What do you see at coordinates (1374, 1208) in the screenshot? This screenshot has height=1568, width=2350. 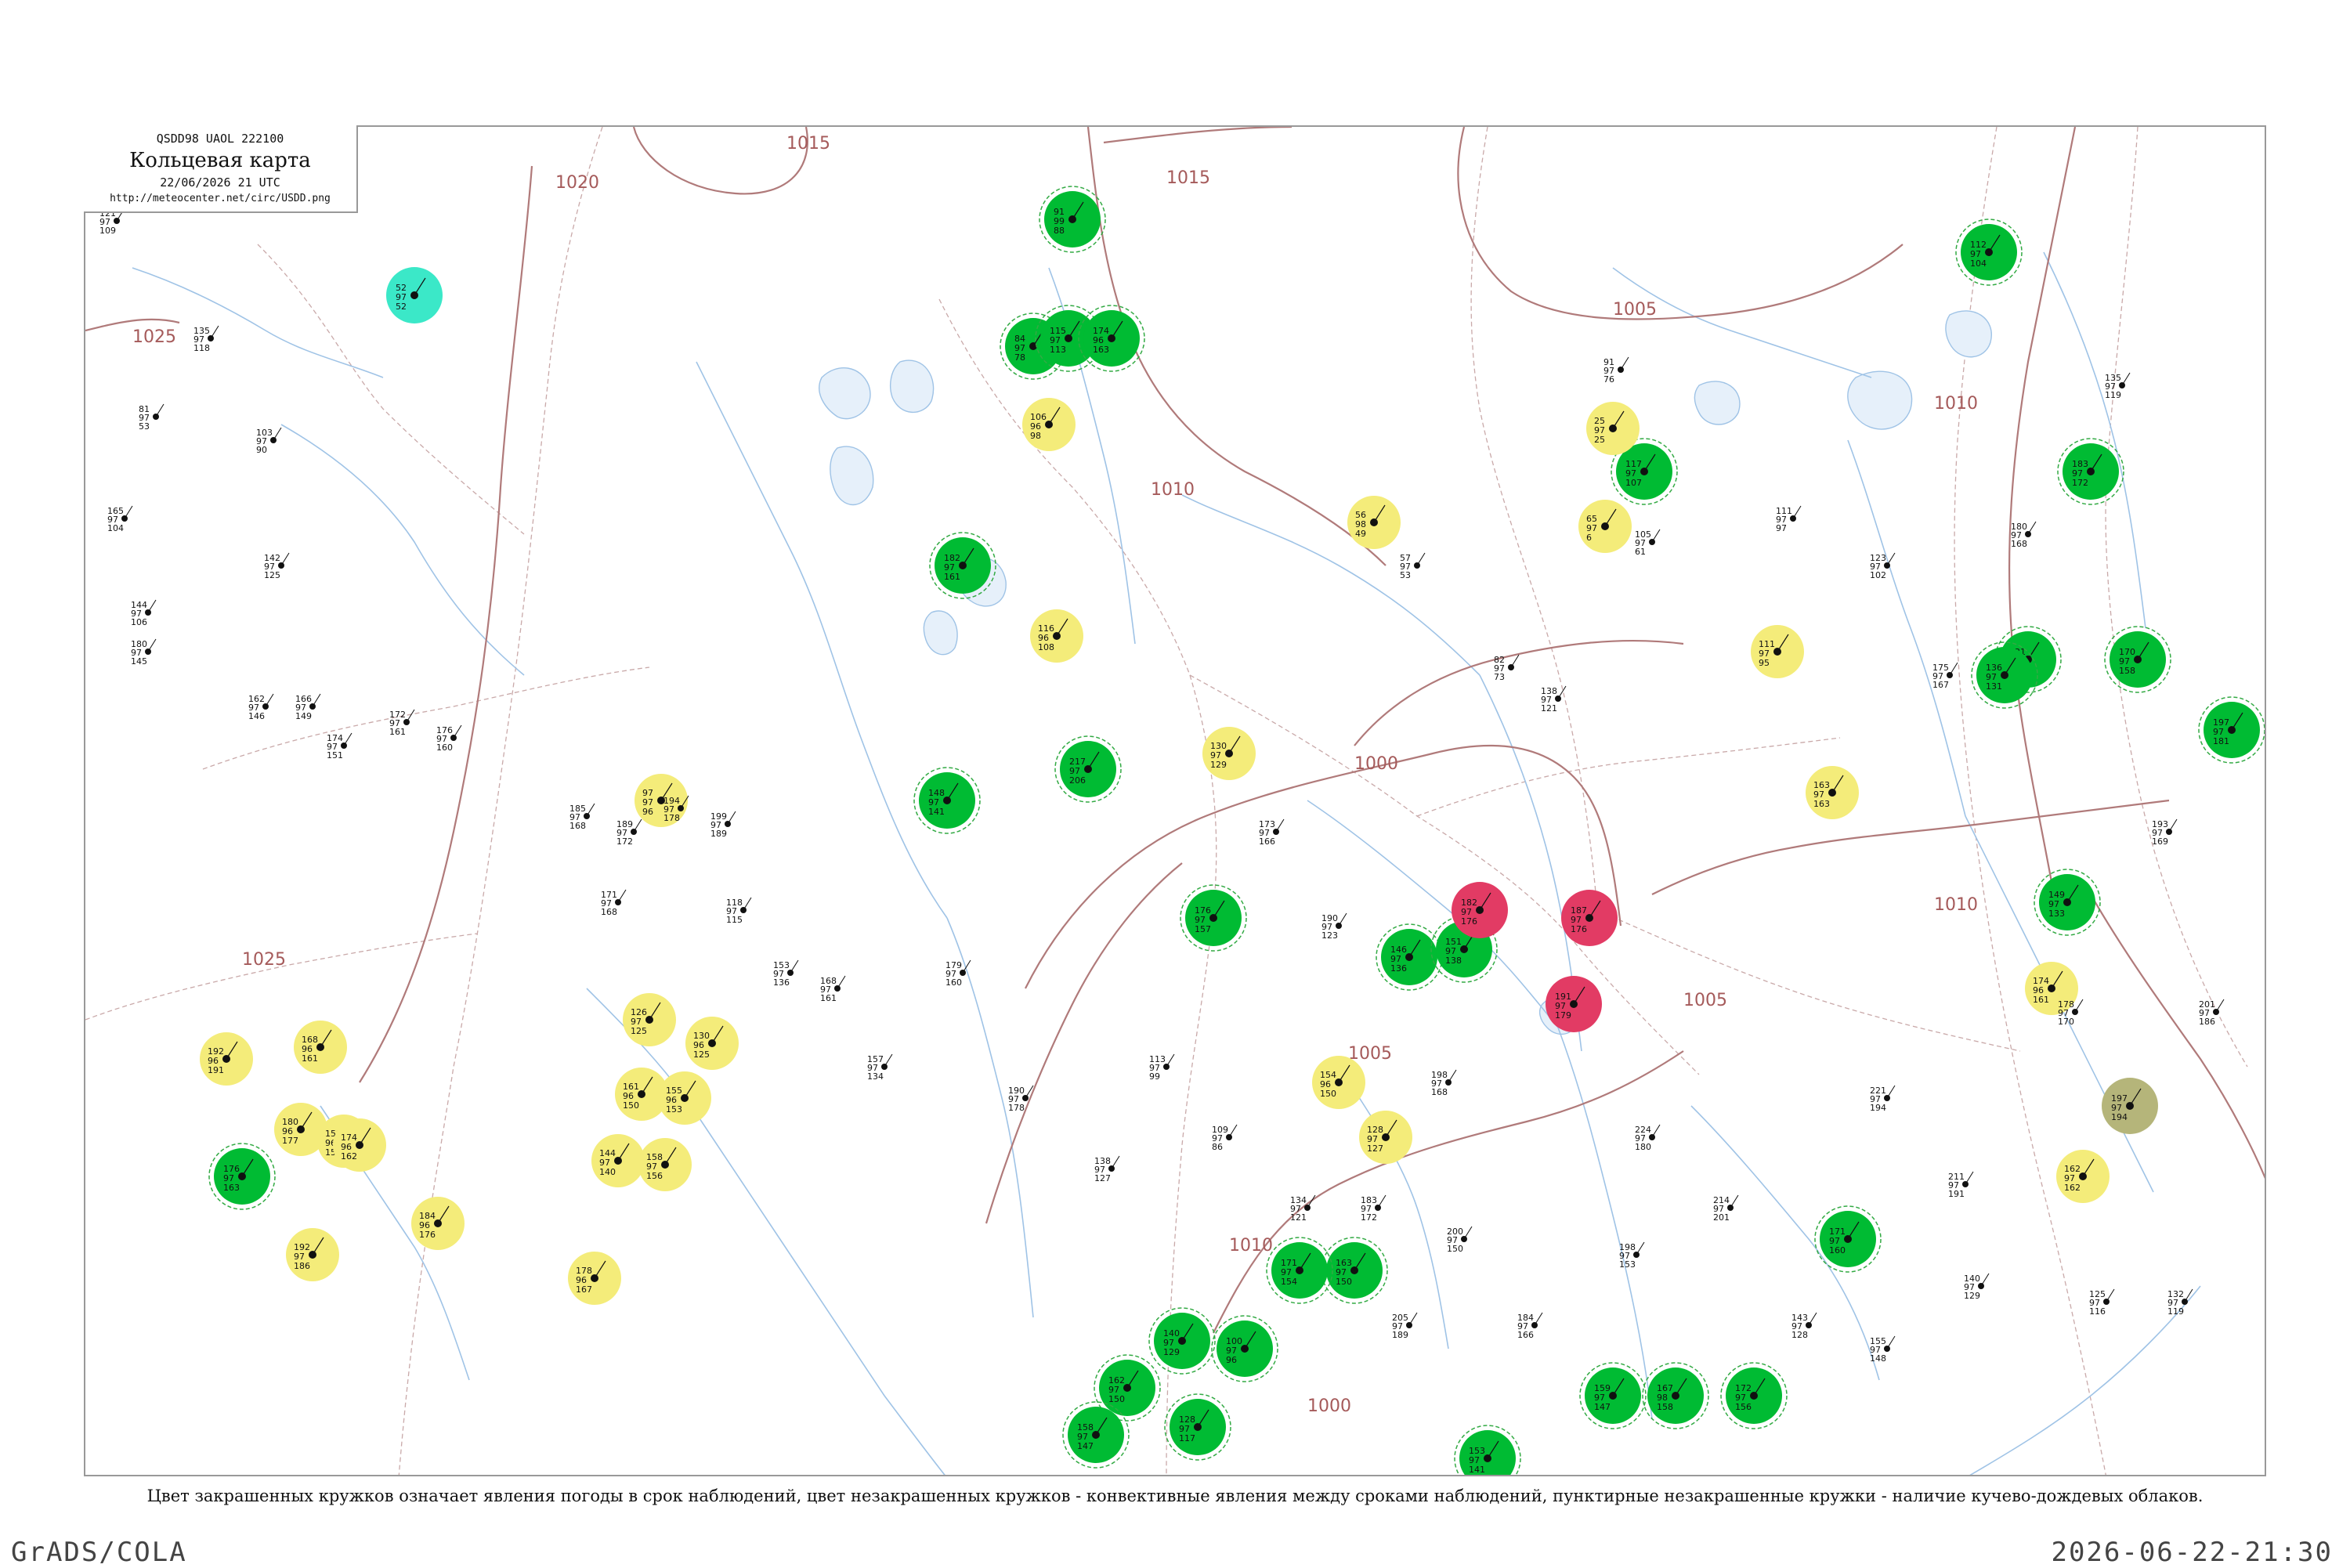 I see `weather-station-plain: 18397172` at bounding box center [1374, 1208].